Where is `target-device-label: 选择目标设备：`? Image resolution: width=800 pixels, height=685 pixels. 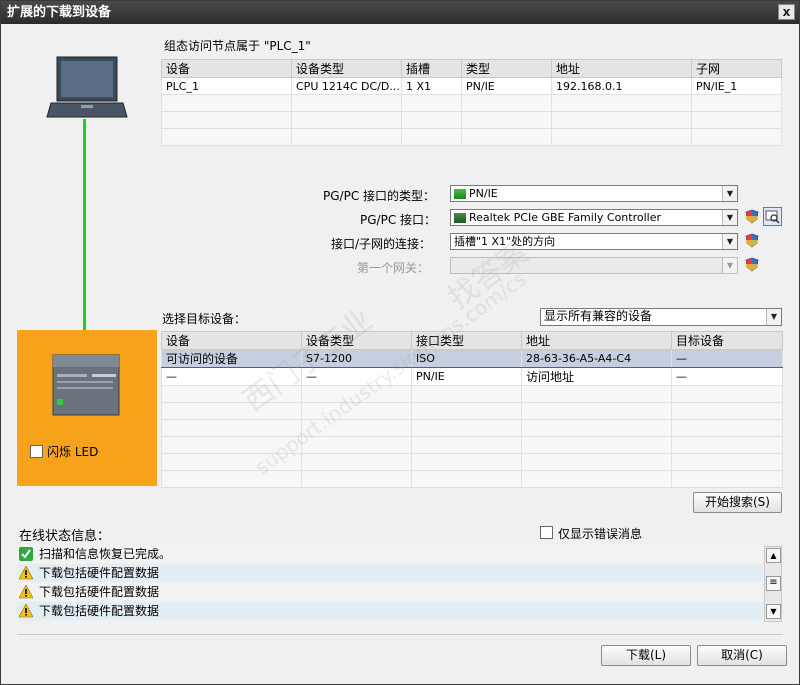
target-device-label: 选择目标设备： is located at coordinates (204, 319).